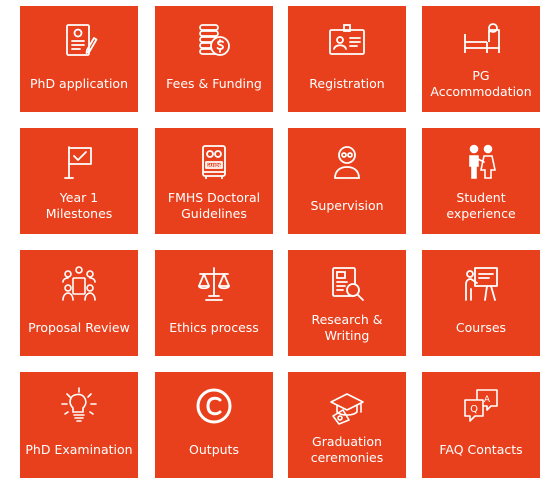  What do you see at coordinates (214, 205) in the screenshot?
I see `tile-label: FMHS Doctoral Guidelines` at bounding box center [214, 205].